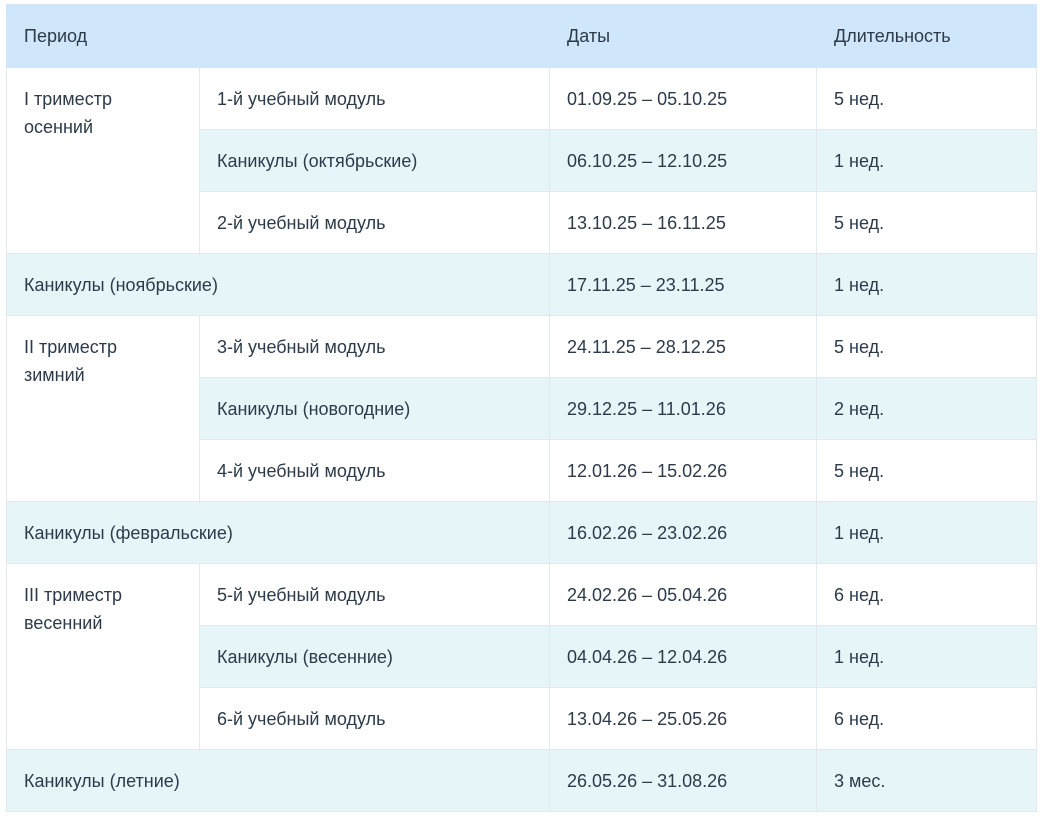 The image size is (1040, 829). Describe the element at coordinates (68, 99) in the screenshot. I see `period-title: I триместр` at that location.